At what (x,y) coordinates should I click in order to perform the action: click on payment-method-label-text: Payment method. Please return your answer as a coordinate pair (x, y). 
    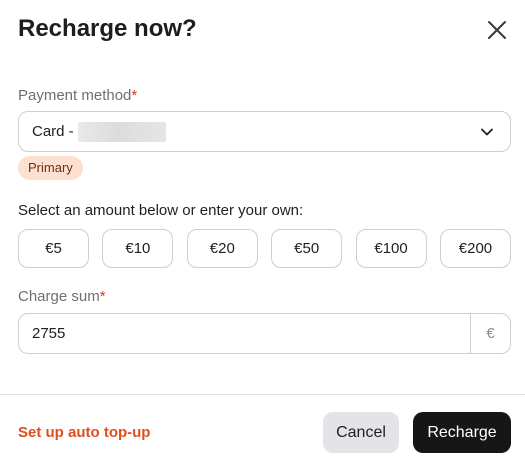
    Looking at the image, I should click on (75, 95).